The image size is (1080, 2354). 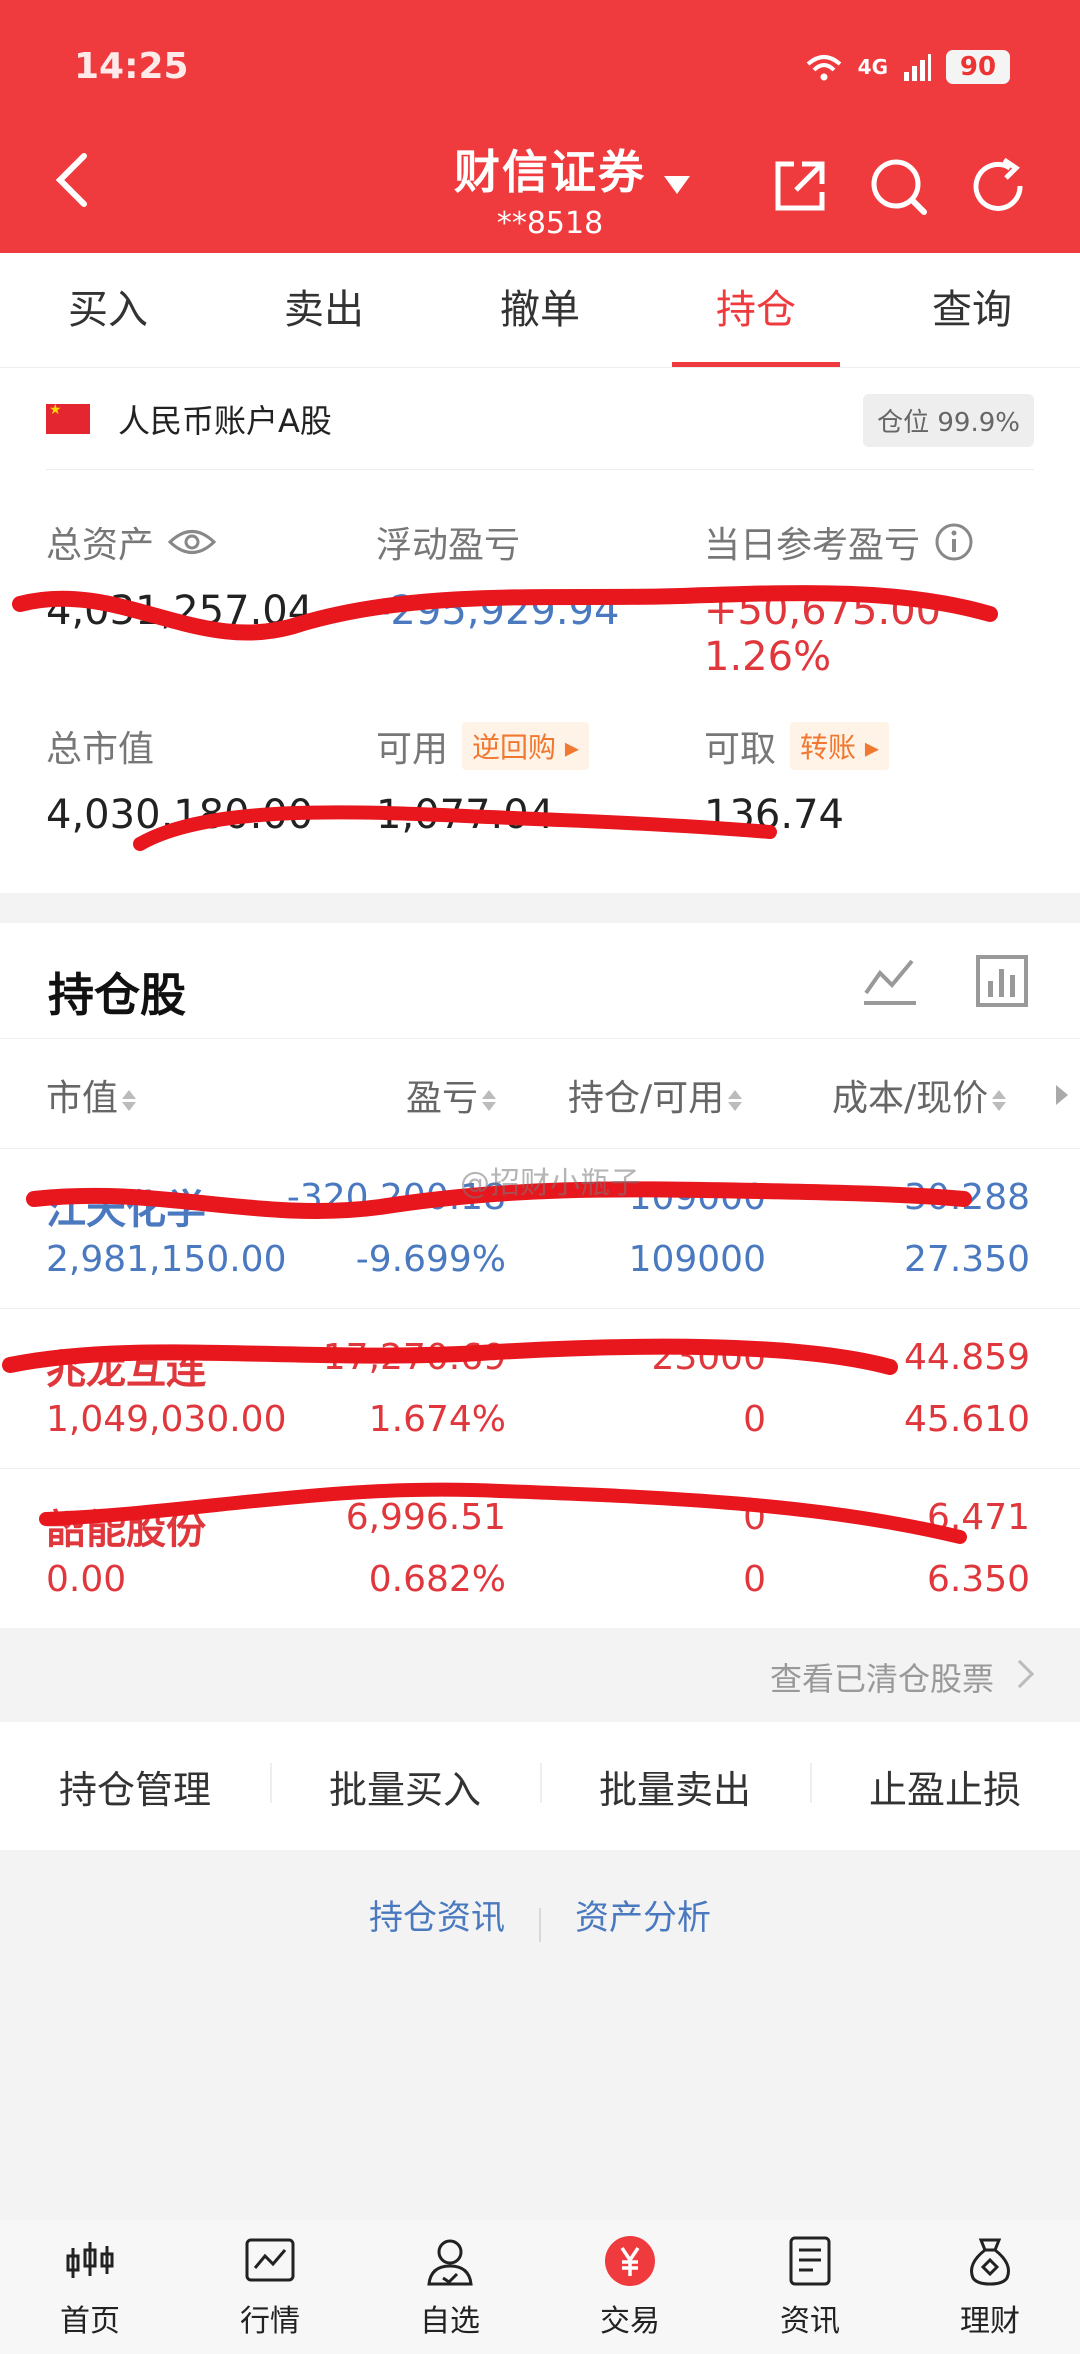 I want to click on stock-cost: 6.471, so click(x=978, y=1517).